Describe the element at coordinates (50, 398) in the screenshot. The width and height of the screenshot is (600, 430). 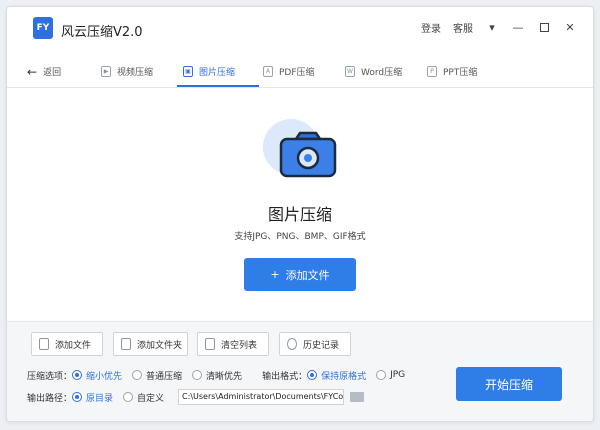
I see `path-label: 输出路径：` at that location.